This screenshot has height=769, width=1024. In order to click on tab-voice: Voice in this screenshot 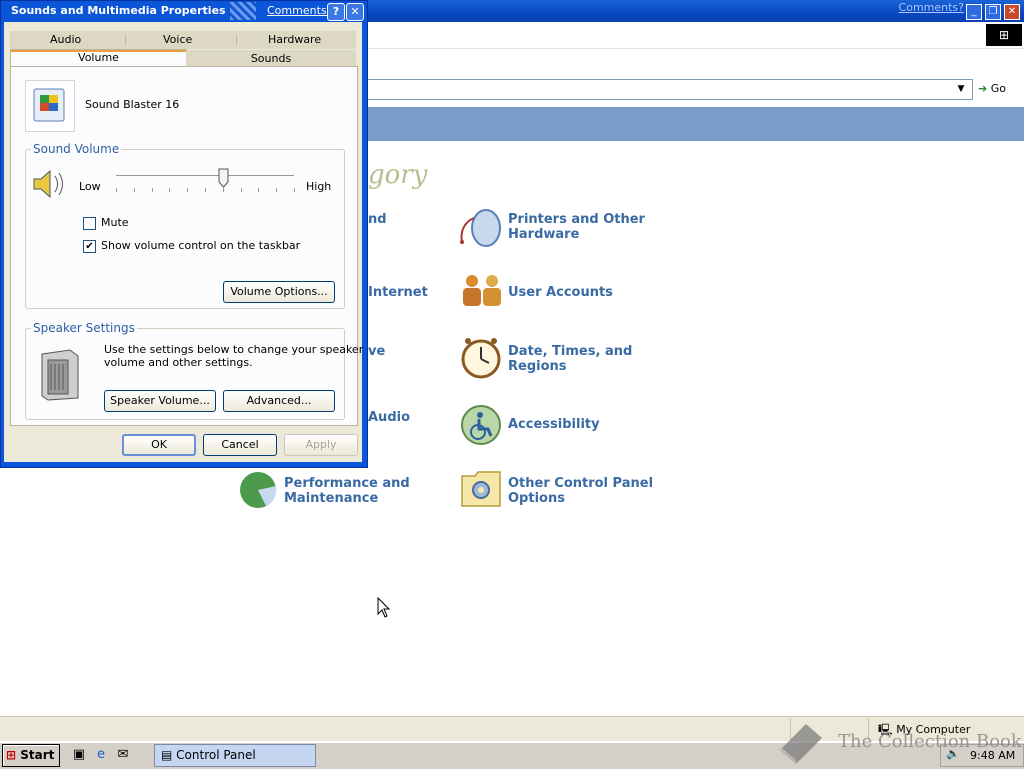, I will do `click(177, 39)`.